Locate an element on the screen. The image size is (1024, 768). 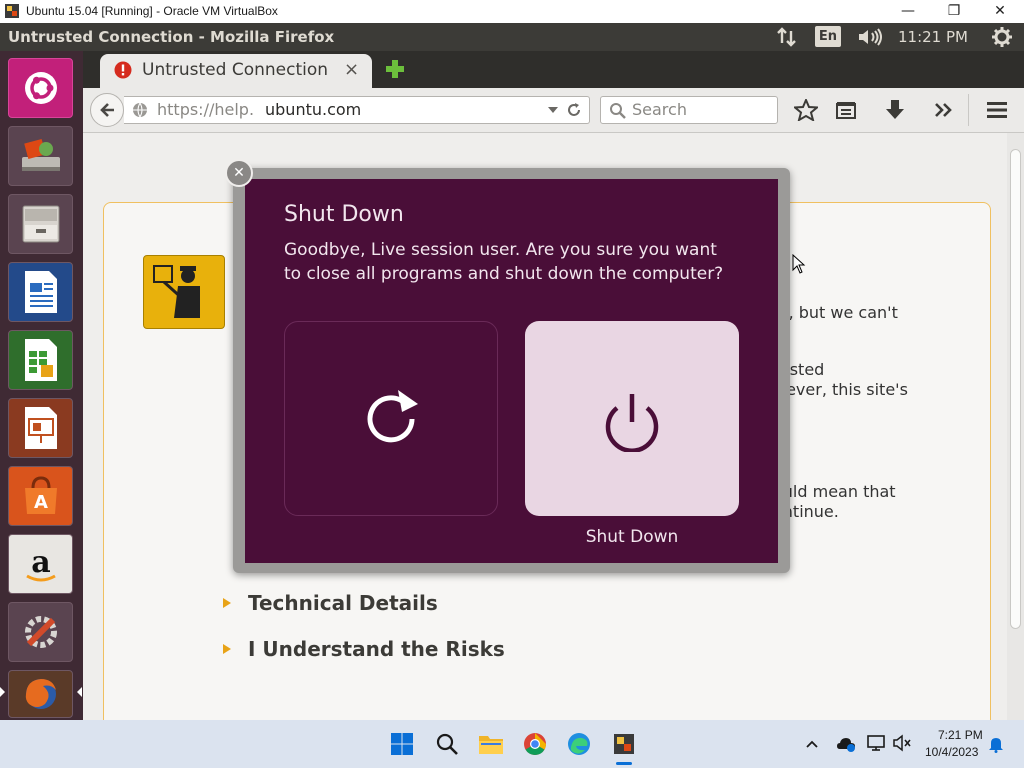
active-window-title: Untrusted Connection - Mozilla Firefox is located at coordinates (171, 37).